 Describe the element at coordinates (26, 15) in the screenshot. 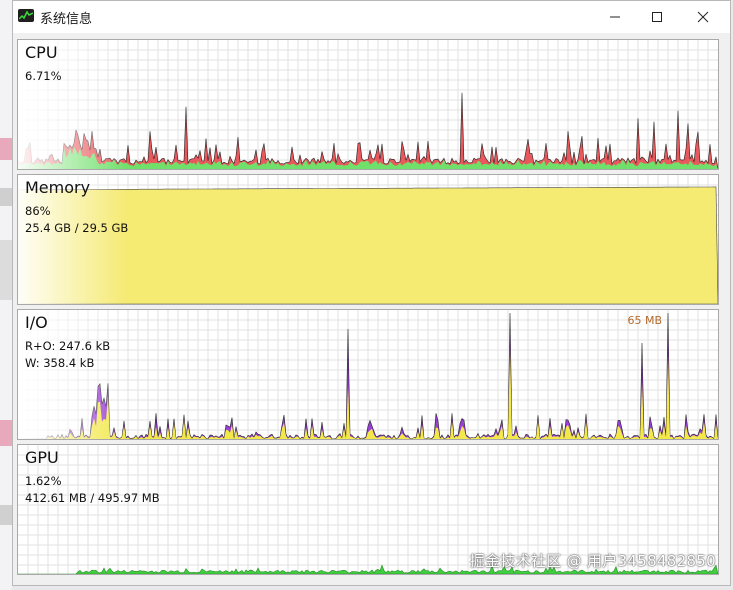

I see `chart-app-icon` at that location.